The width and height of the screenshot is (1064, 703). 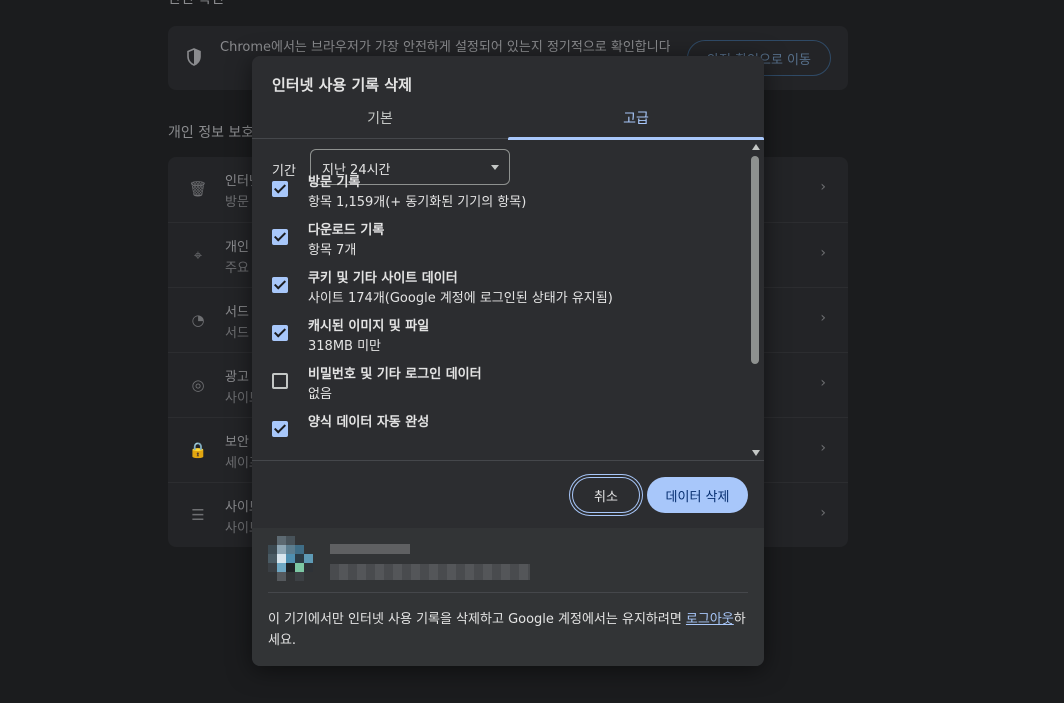 I want to click on data-type-description: 없음, so click(x=320, y=394).